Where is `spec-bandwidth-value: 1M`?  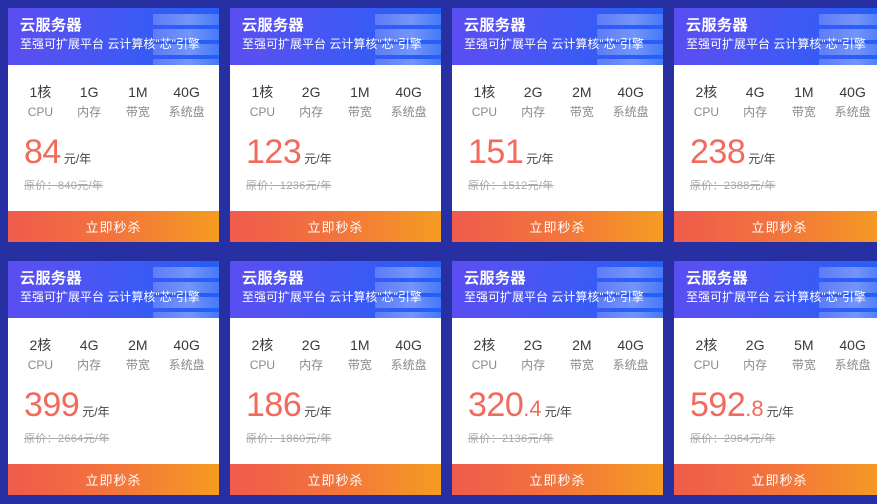 spec-bandwidth-value: 1M is located at coordinates (360, 345).